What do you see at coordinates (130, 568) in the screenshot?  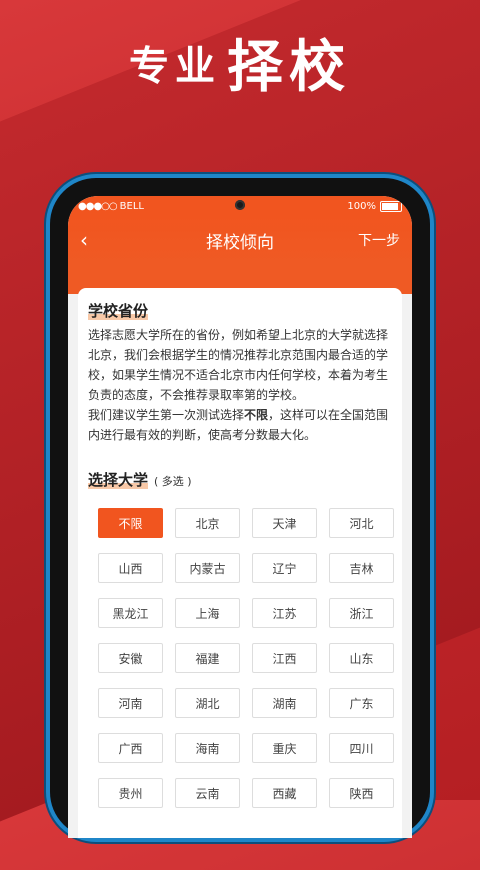 I see `province-chip: 山西` at bounding box center [130, 568].